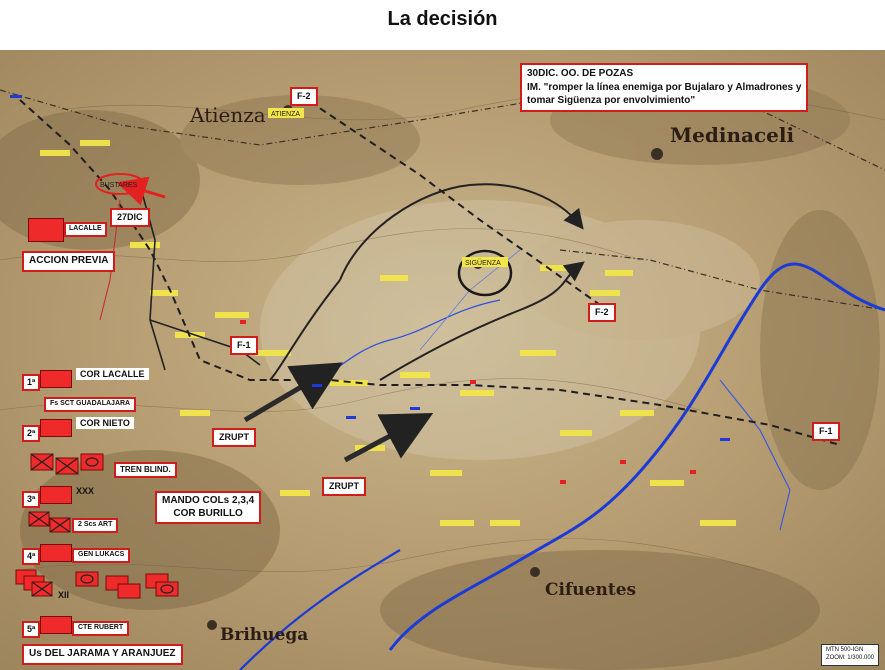 This screenshot has height=670, width=885. Describe the element at coordinates (234, 438) in the screenshot. I see `label-zrupt-1: ZRUPT` at that location.